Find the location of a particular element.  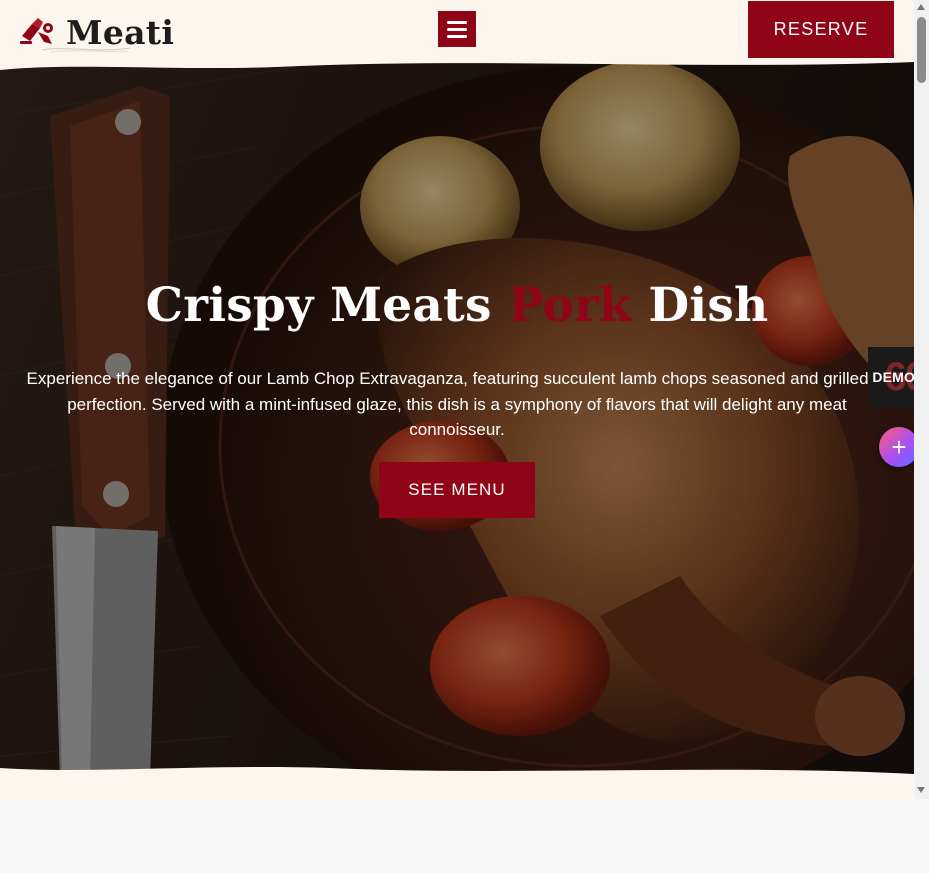

see-menu-button: SEE MENU is located at coordinates (457, 490).